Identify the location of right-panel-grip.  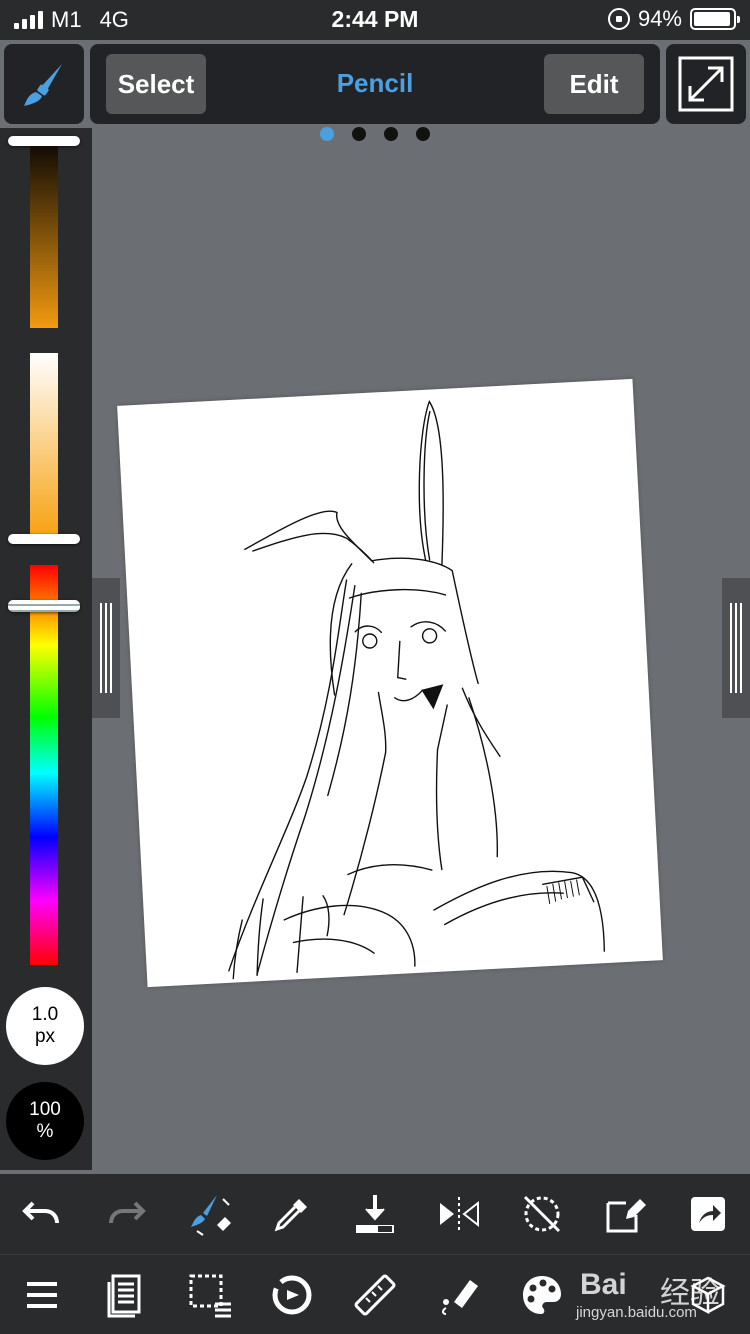
(736, 648).